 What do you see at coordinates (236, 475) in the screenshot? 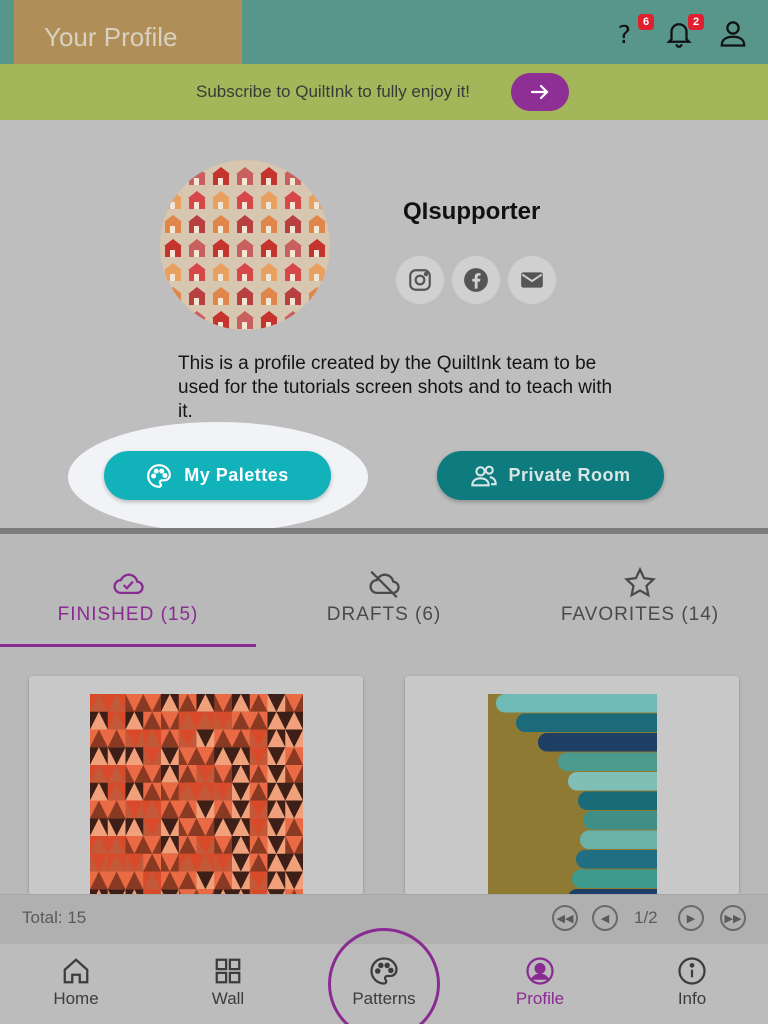
I see `my-palettes-label: My Palettes` at bounding box center [236, 475].